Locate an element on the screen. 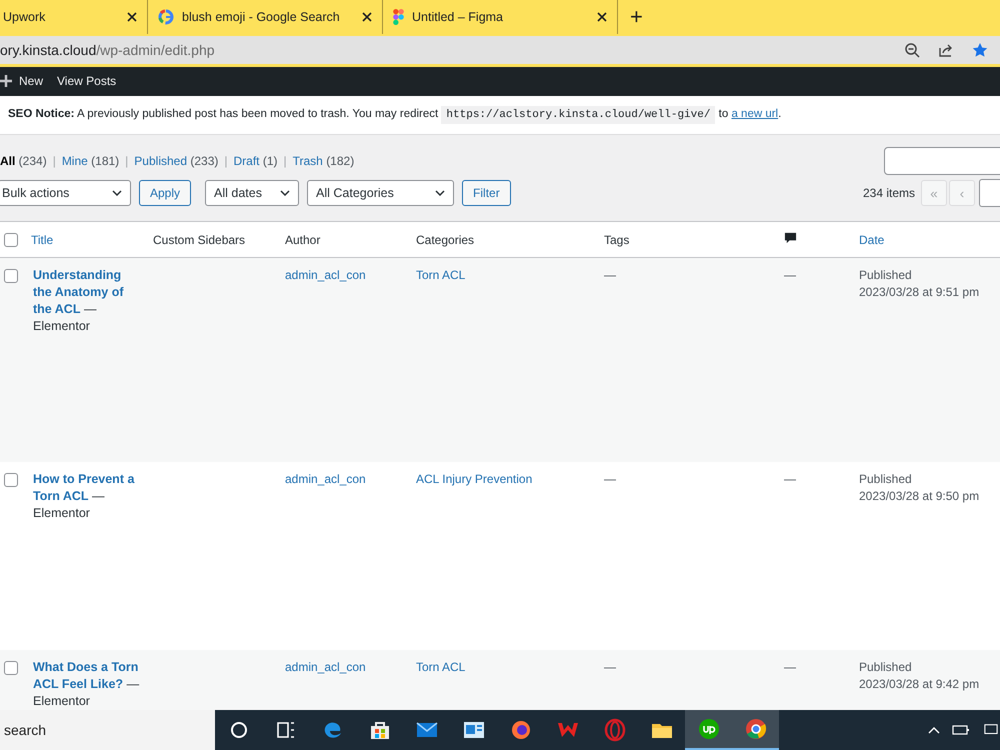 Image resolution: width=1000 pixels, height=750 pixels. date-cell-text: Published 2023/03/28 at 9:42 pm is located at coordinates (919, 676).